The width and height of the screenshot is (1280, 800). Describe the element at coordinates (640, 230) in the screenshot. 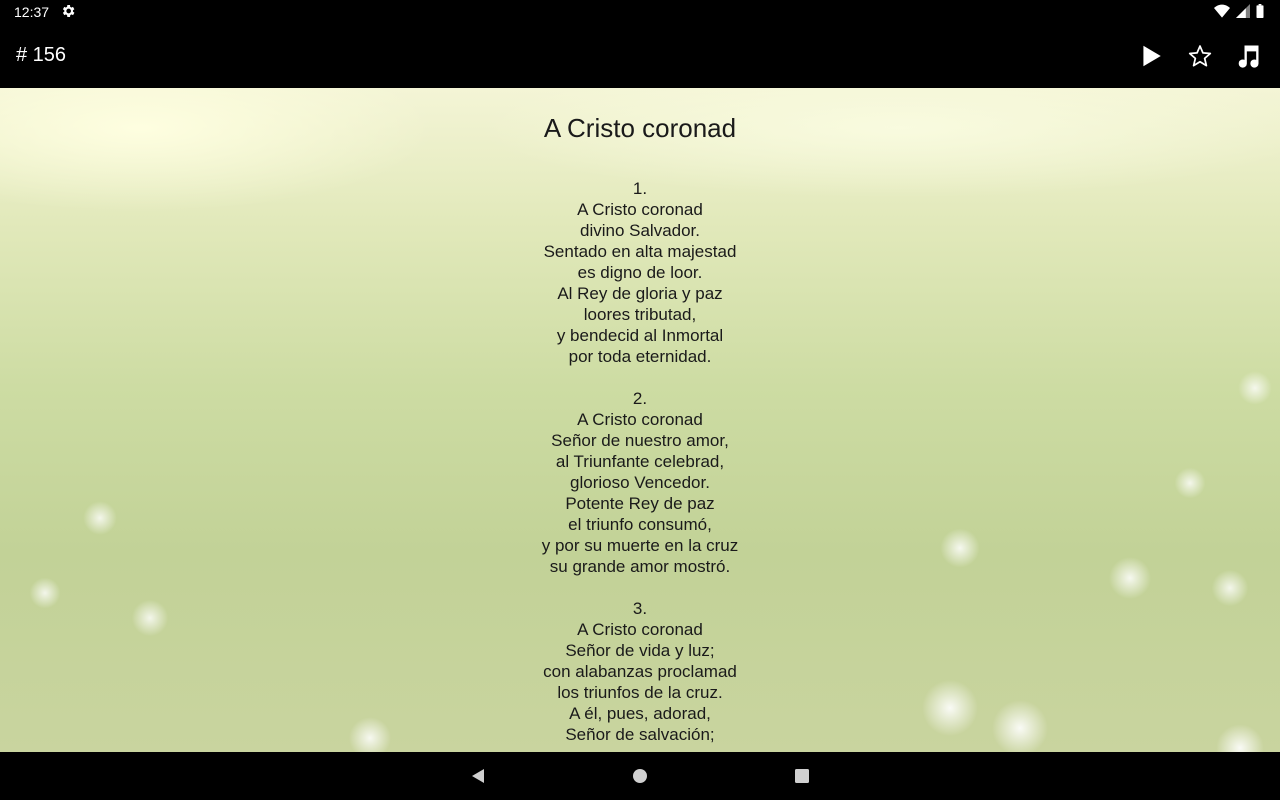

I see `verse-line: divino Salvador.` at that location.